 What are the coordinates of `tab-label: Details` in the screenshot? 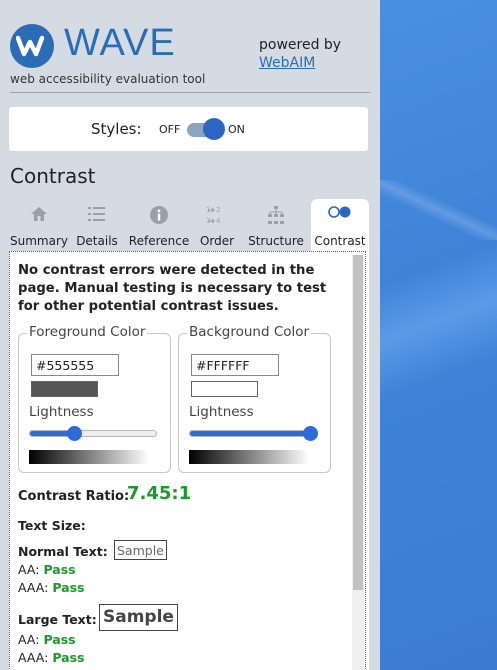 It's located at (97, 241).